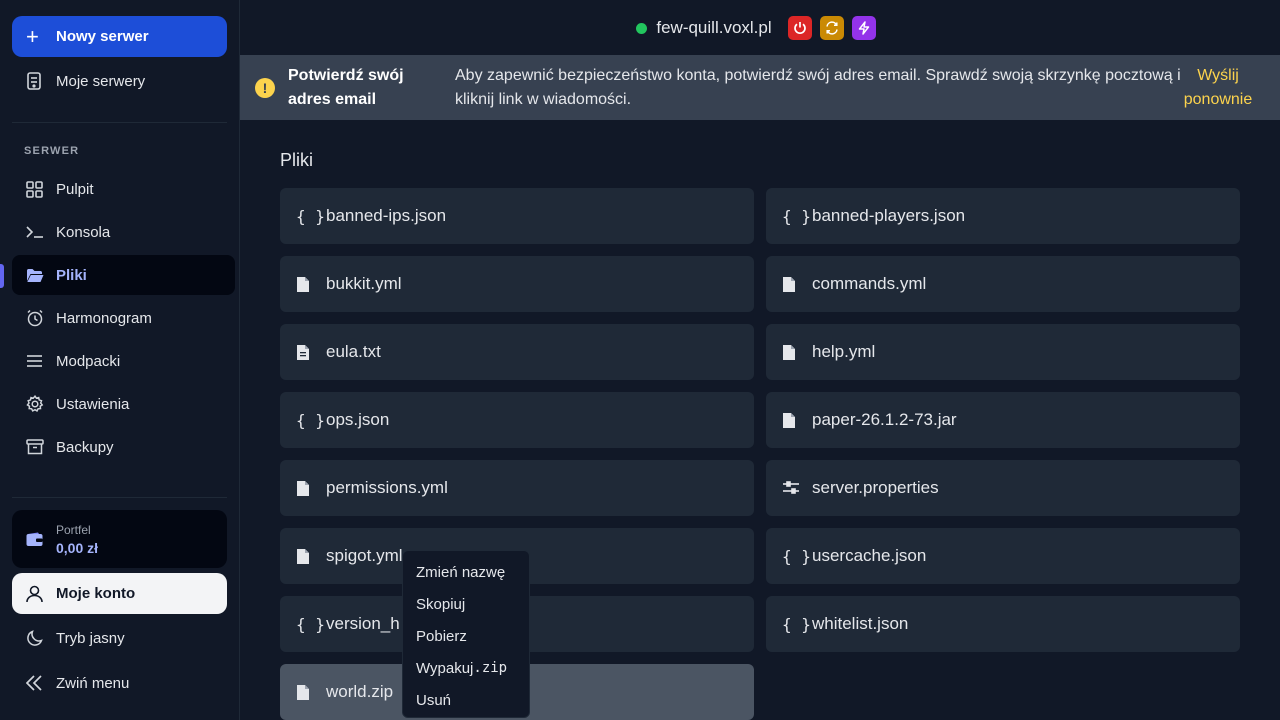 The width and height of the screenshot is (1280, 720). Describe the element at coordinates (1003, 284) in the screenshot. I see `file-row: commands.yml` at that location.